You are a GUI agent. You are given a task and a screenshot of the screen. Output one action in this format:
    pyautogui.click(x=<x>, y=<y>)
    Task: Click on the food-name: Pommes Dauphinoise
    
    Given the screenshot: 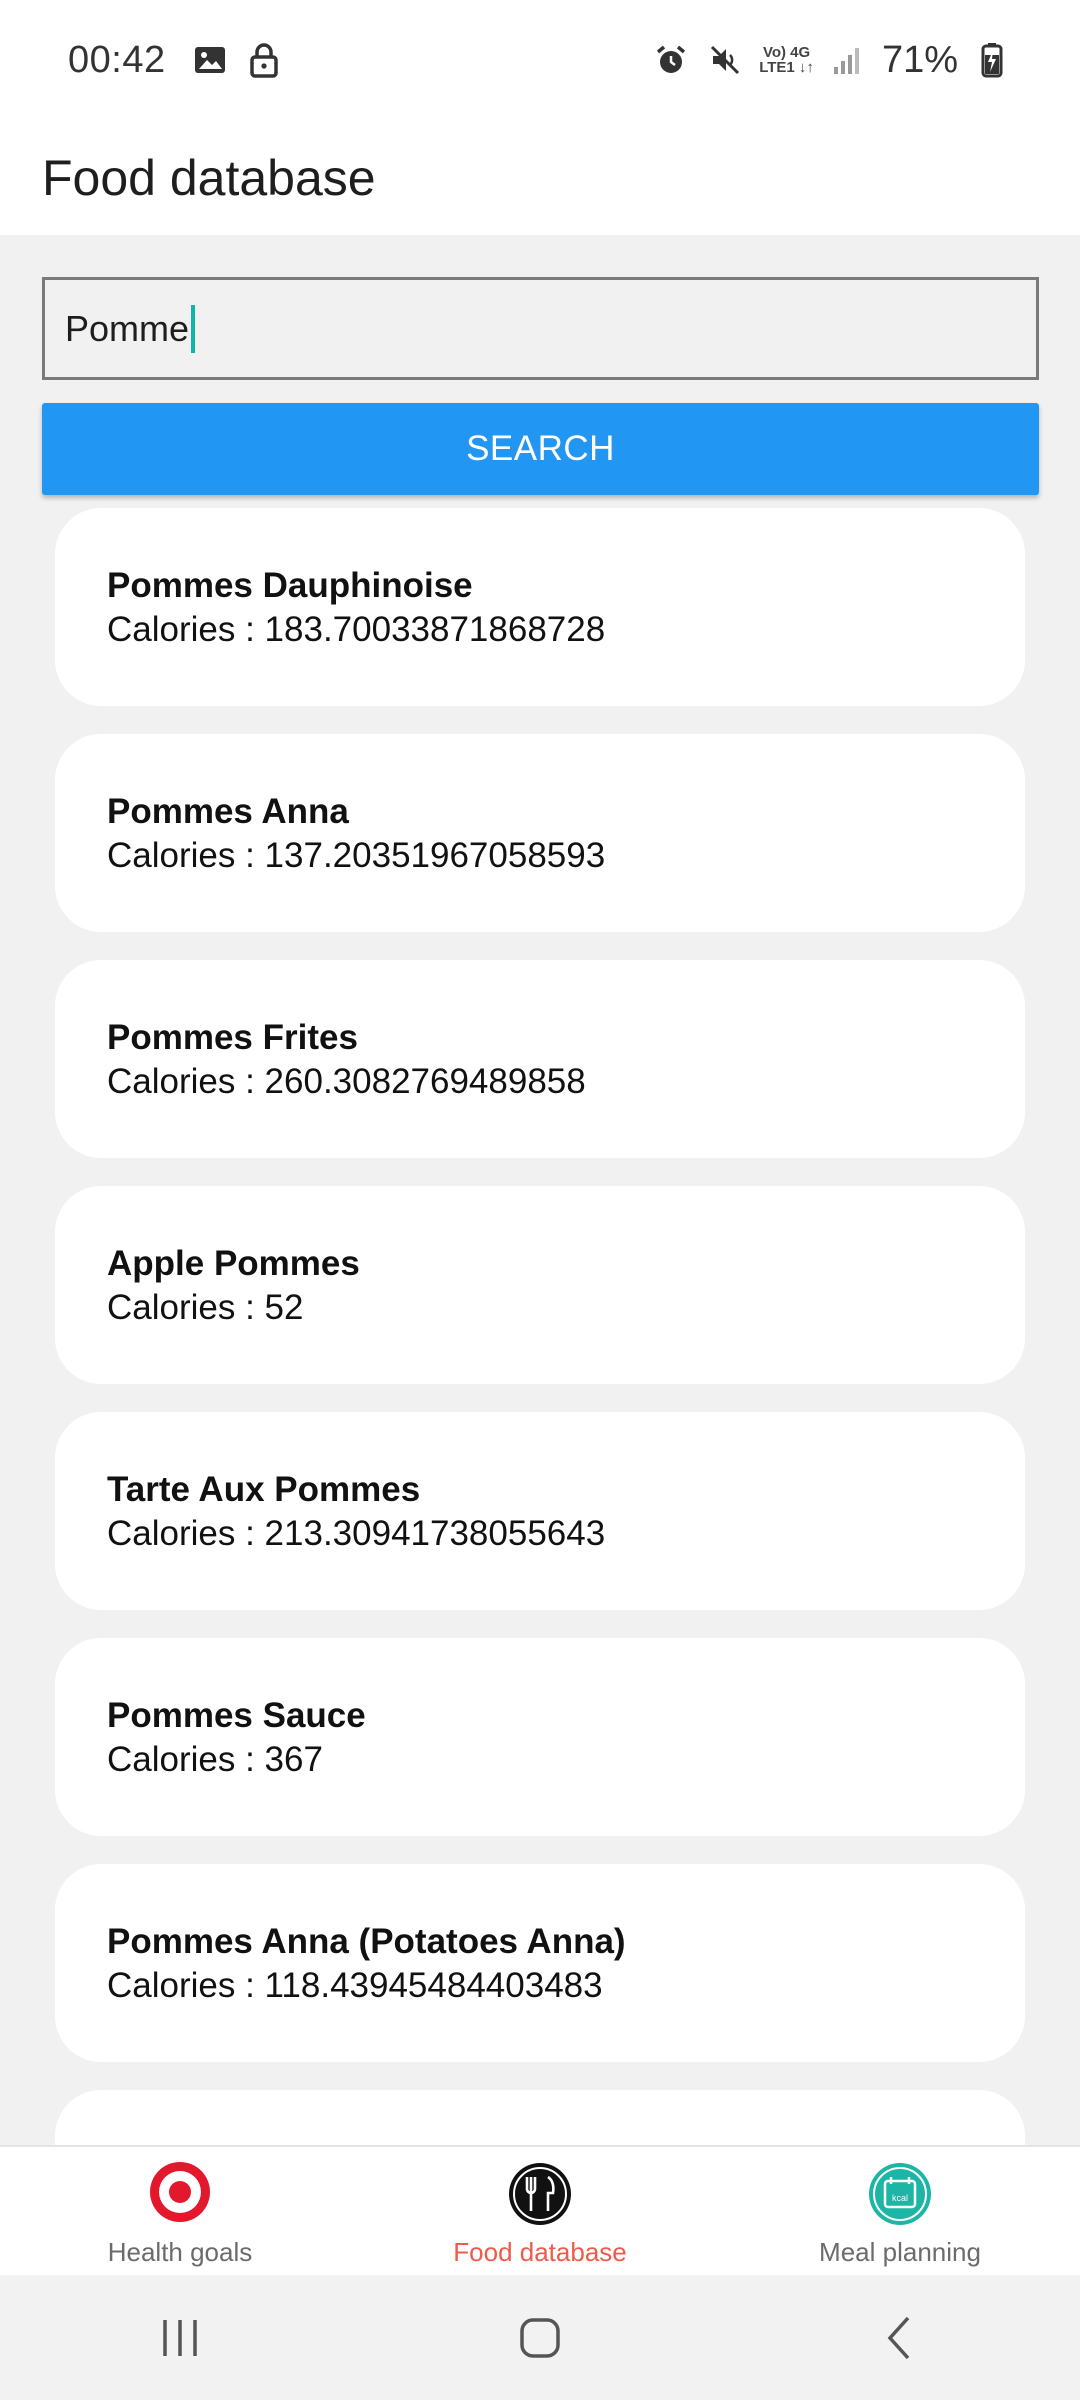 What is the action you would take?
    pyautogui.click(x=290, y=585)
    